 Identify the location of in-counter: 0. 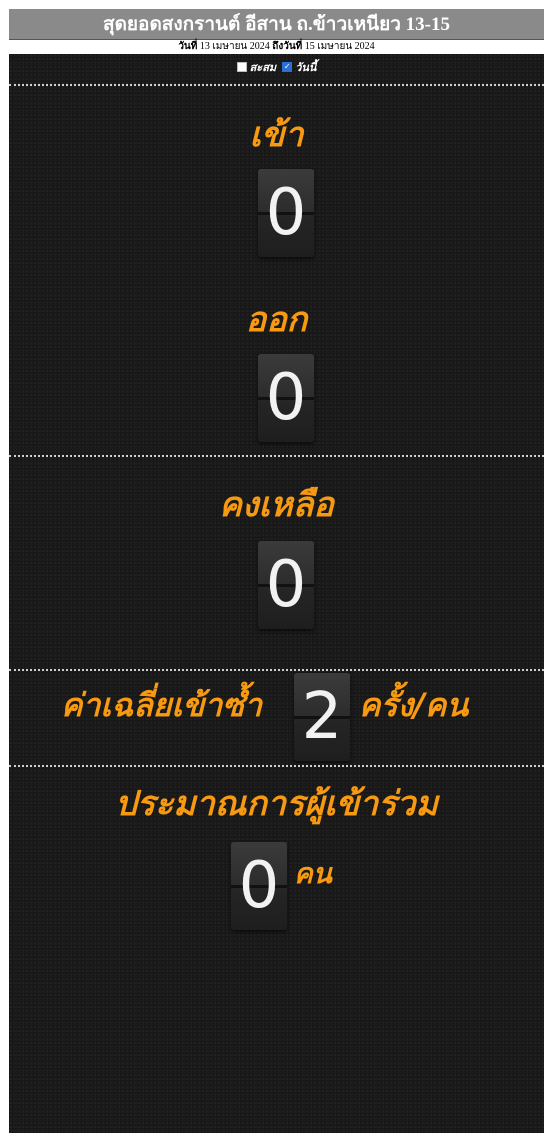
(286, 213).